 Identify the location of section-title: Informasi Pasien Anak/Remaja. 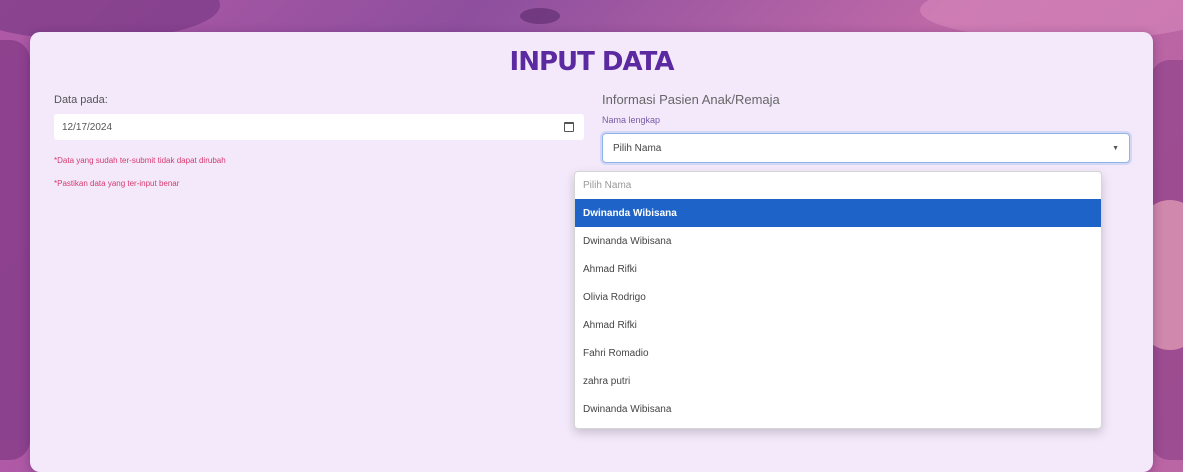
(691, 99).